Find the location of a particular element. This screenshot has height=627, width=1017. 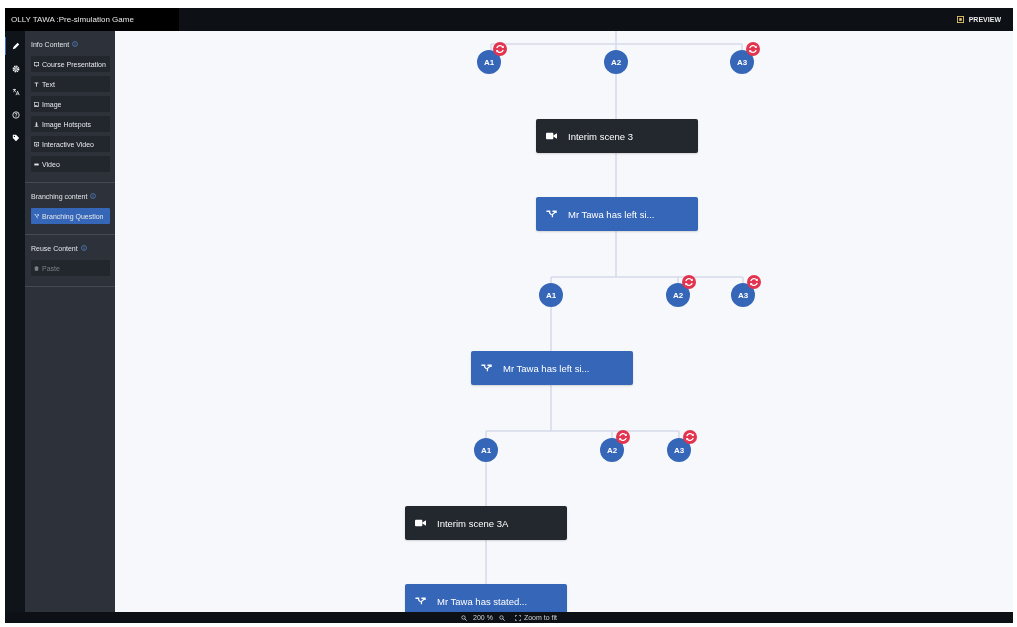

gear-icon is located at coordinates (15, 69).